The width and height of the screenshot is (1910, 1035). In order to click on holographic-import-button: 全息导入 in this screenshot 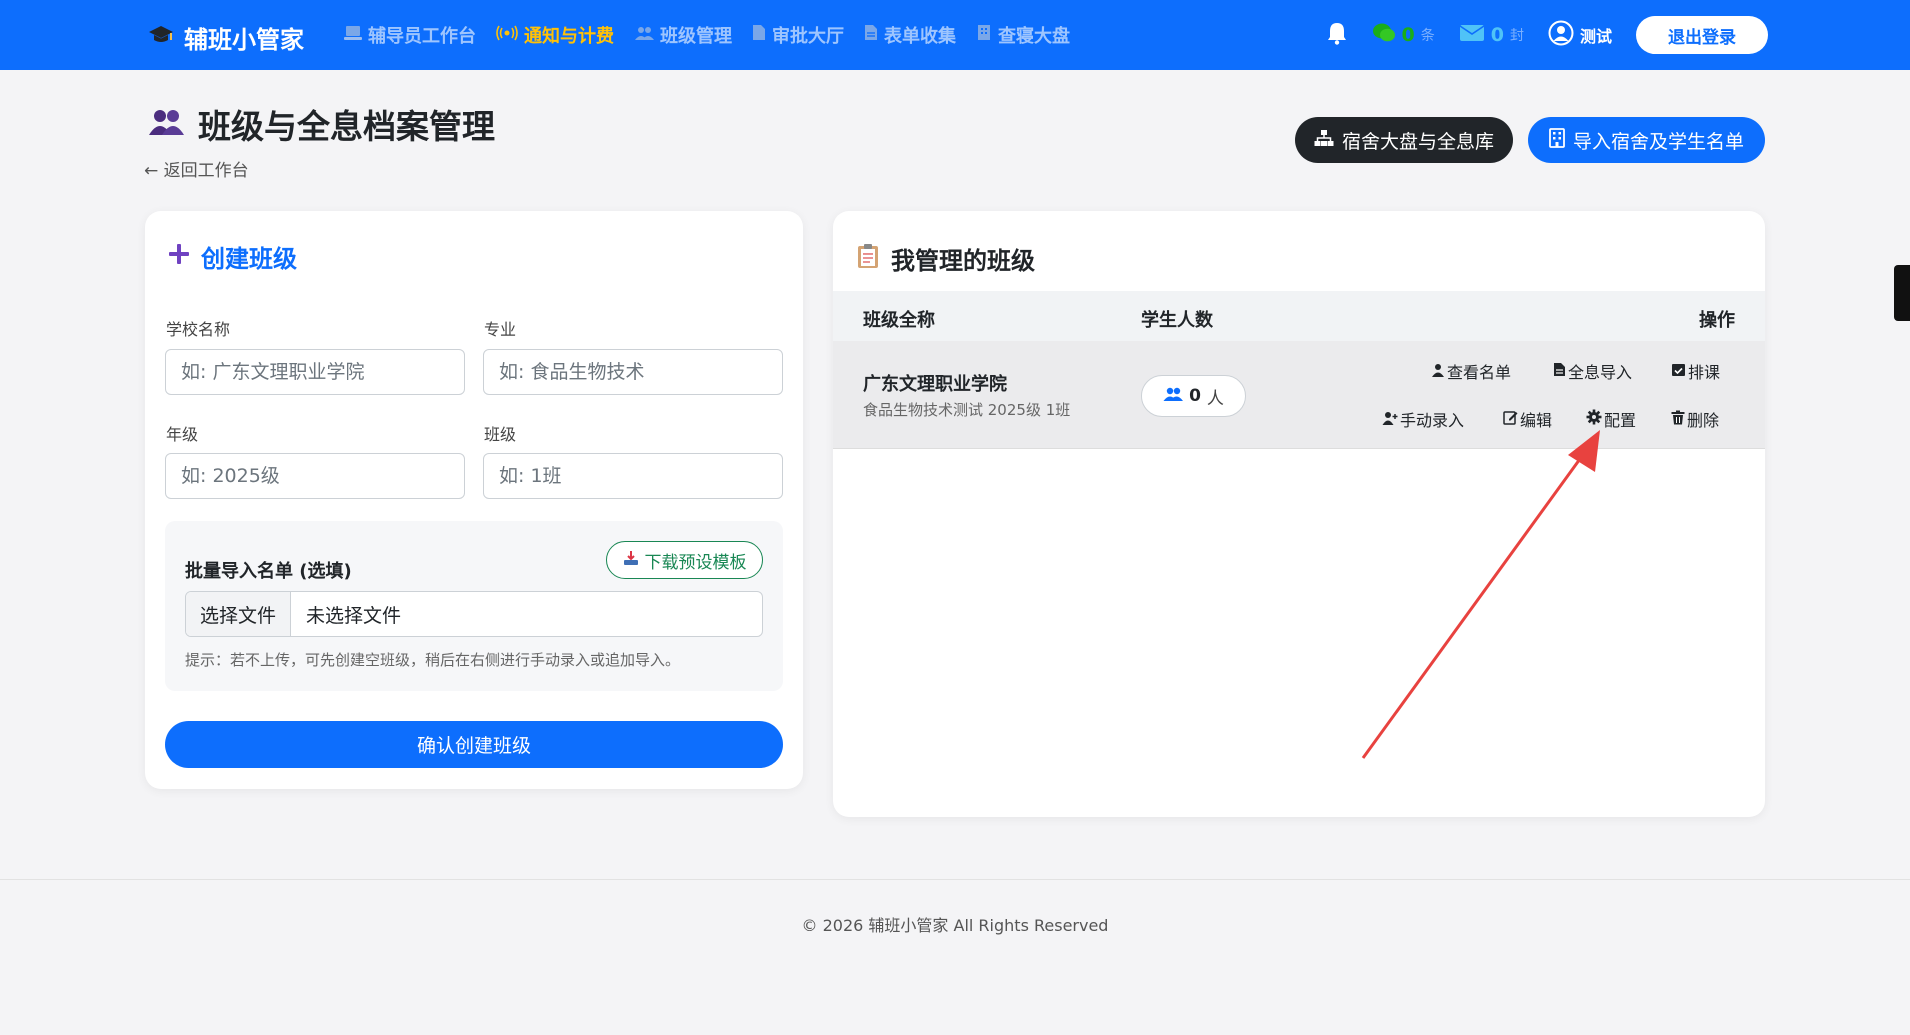, I will do `click(1592, 371)`.